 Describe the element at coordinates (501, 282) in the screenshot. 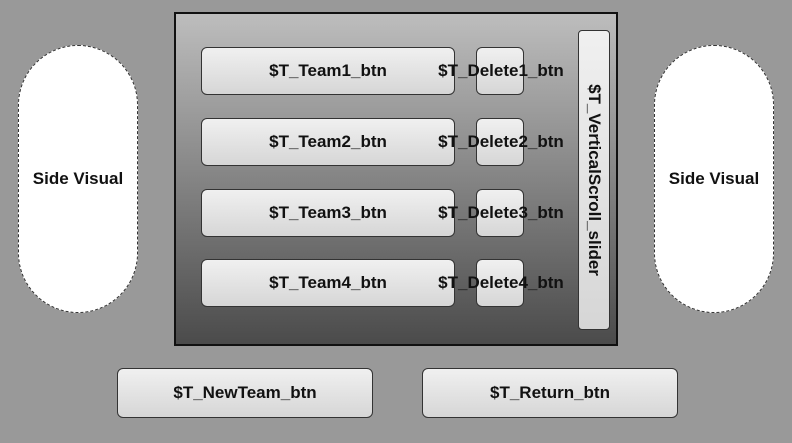

I see `delete4-button-label: $T_Delete4_btn` at that location.